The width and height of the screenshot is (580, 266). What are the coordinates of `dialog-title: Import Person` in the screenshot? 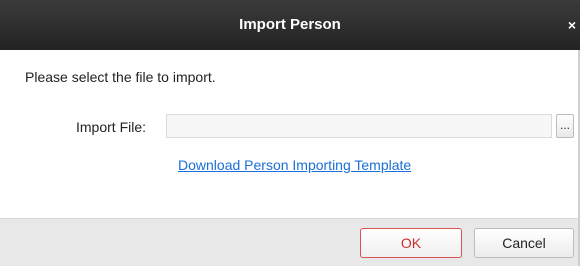 It's located at (290, 24).